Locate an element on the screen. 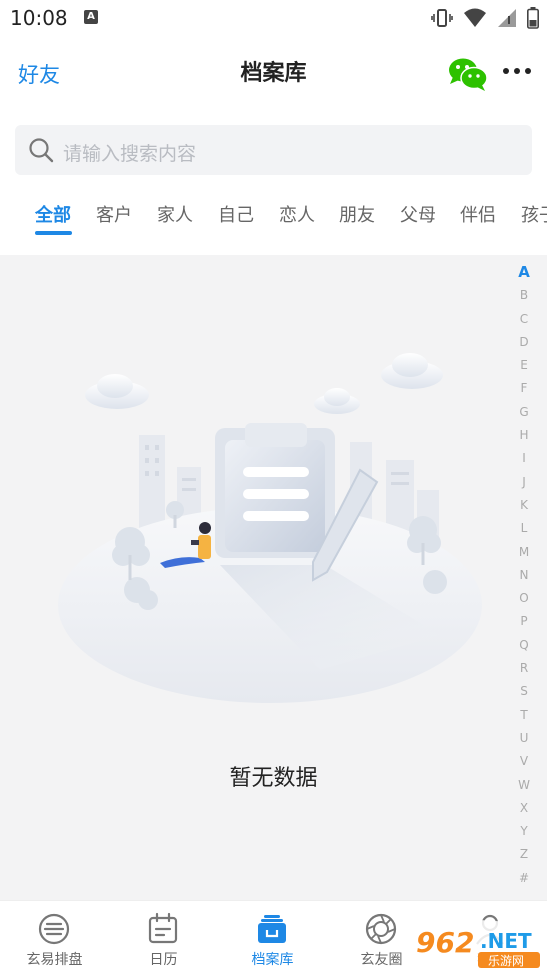 Image resolution: width=547 pixels, height=972 pixels. nav-item-archive: 档案库 is located at coordinates (272, 936).